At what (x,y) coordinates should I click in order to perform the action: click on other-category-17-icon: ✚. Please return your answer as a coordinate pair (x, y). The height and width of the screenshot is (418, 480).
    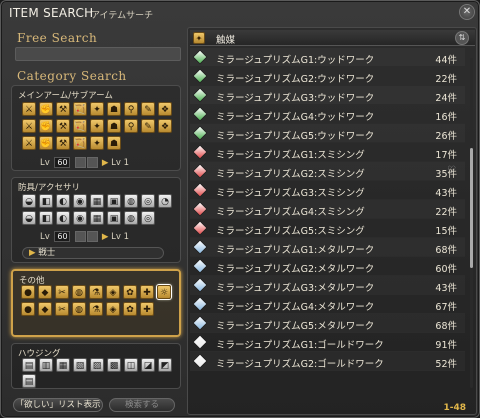
    Looking at the image, I should click on (147, 309).